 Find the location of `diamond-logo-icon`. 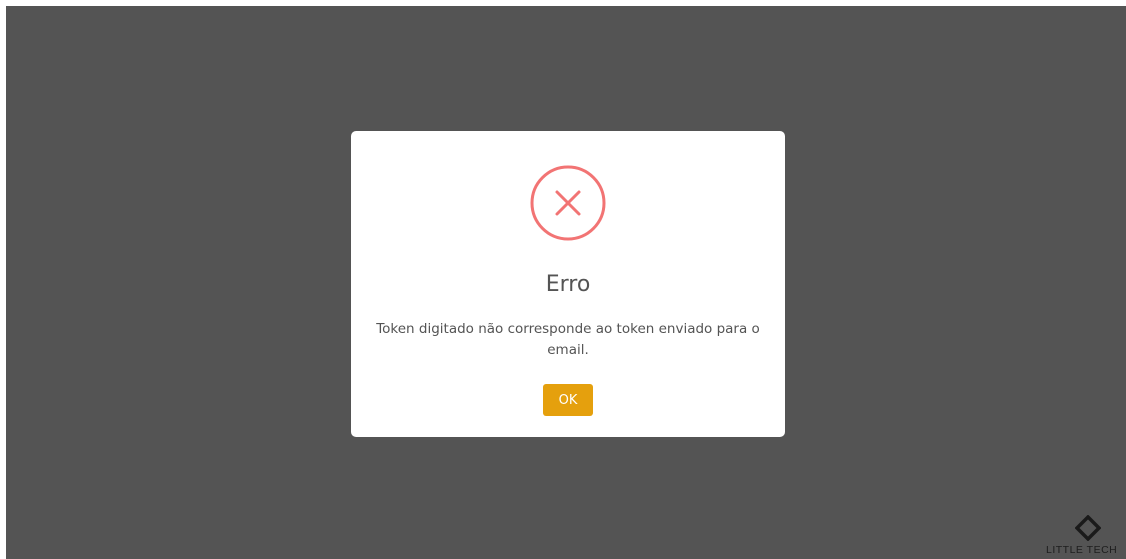

diamond-logo-icon is located at coordinates (1088, 528).